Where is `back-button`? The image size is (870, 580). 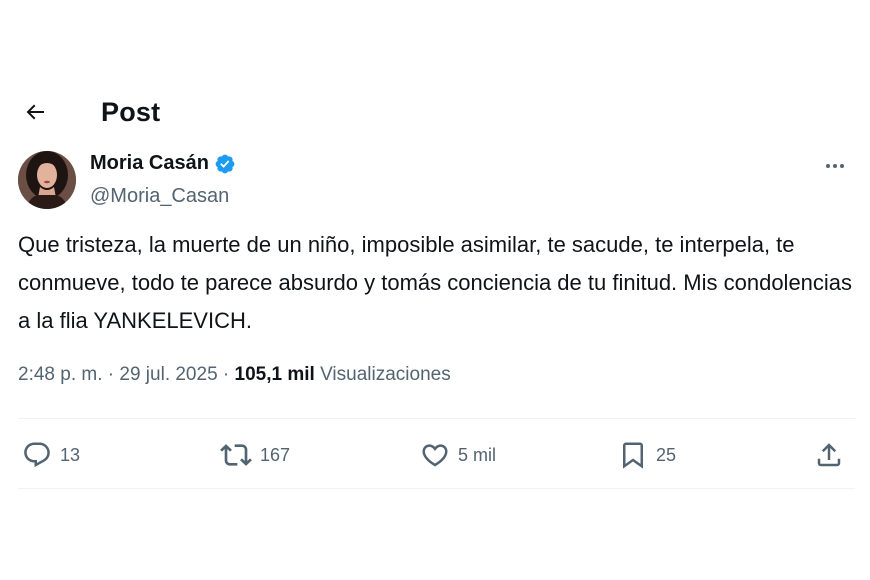 back-button is located at coordinates (35, 112).